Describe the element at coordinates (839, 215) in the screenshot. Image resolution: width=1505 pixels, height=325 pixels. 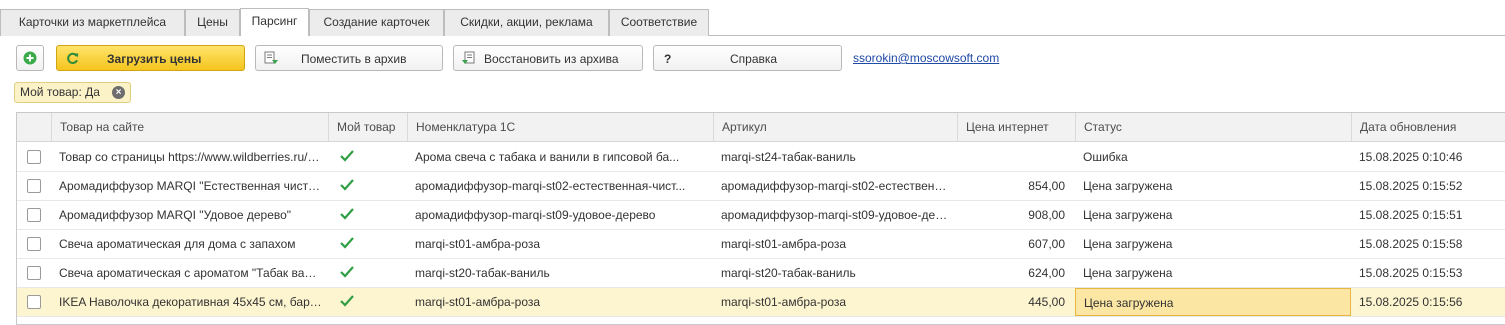
I see `article-cell: аромадиффузор-marqi-st09-удовое-дерево` at that location.